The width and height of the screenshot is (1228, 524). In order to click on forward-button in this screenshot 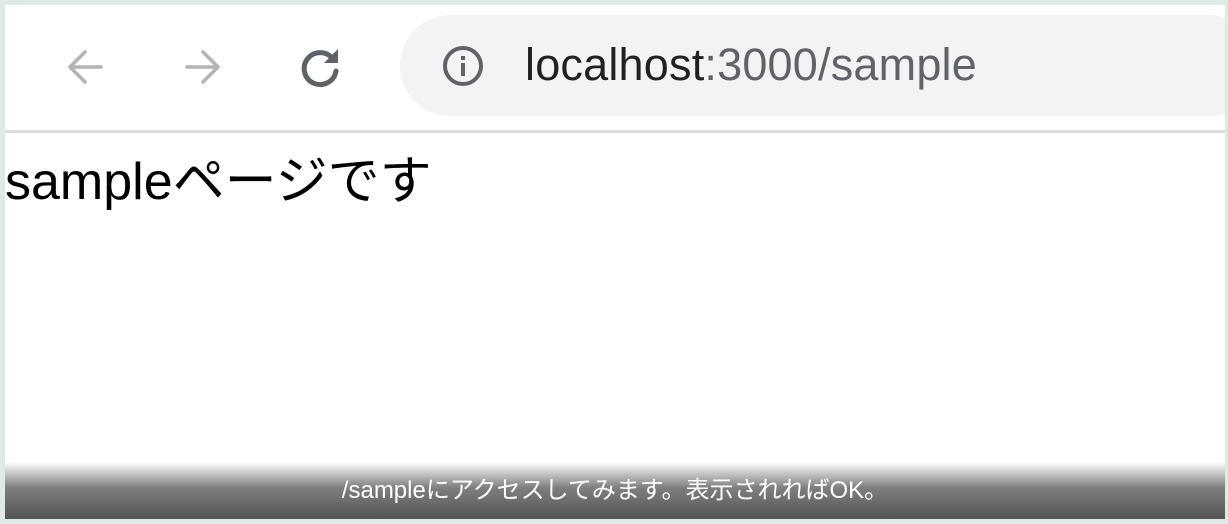, I will do `click(203, 67)`.